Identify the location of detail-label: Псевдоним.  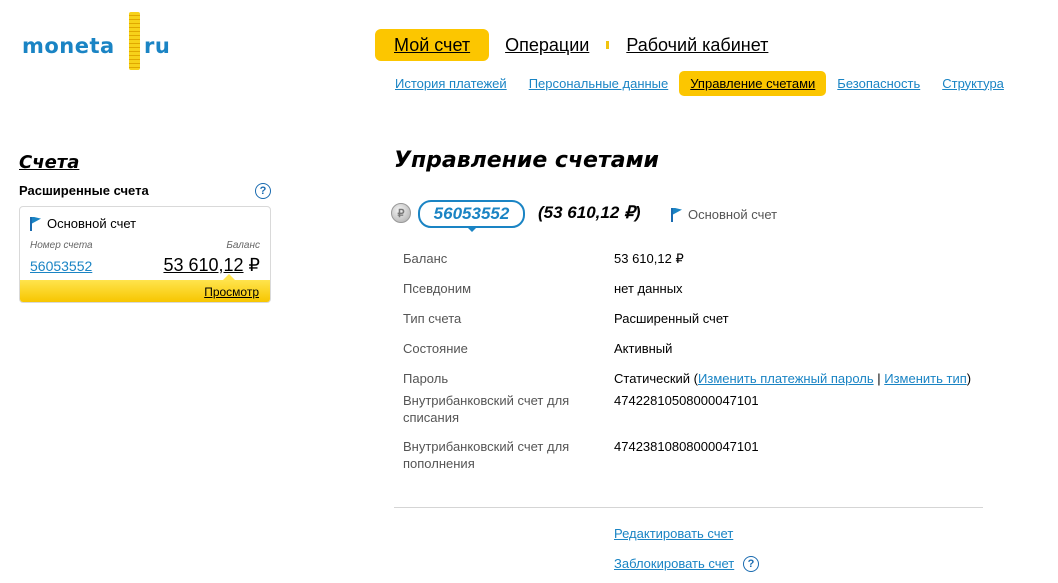
(437, 288).